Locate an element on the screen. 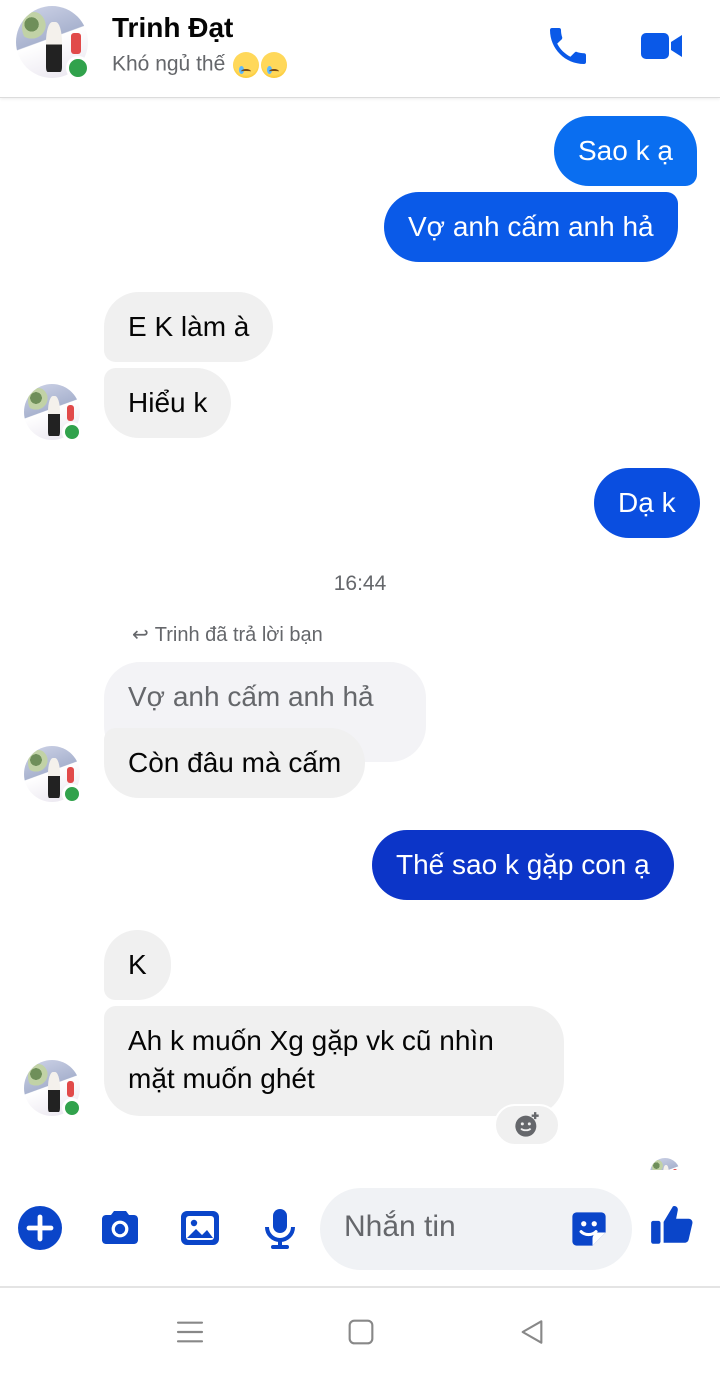  incoming-message: K is located at coordinates (137, 965).